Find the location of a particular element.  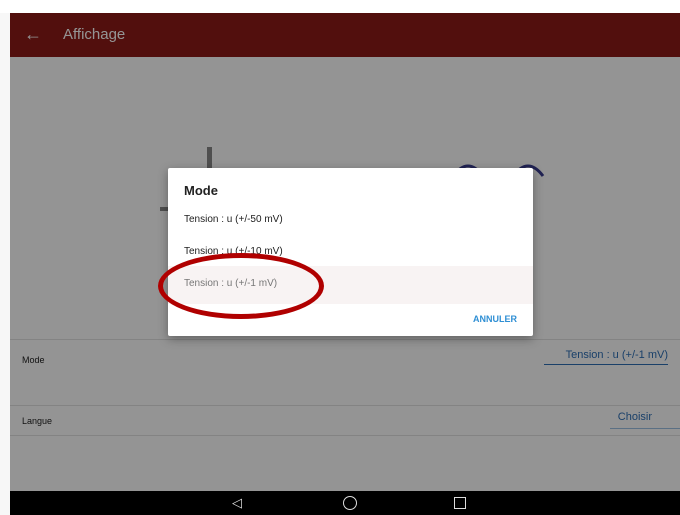

highlight-ellipse is located at coordinates (241, 286).